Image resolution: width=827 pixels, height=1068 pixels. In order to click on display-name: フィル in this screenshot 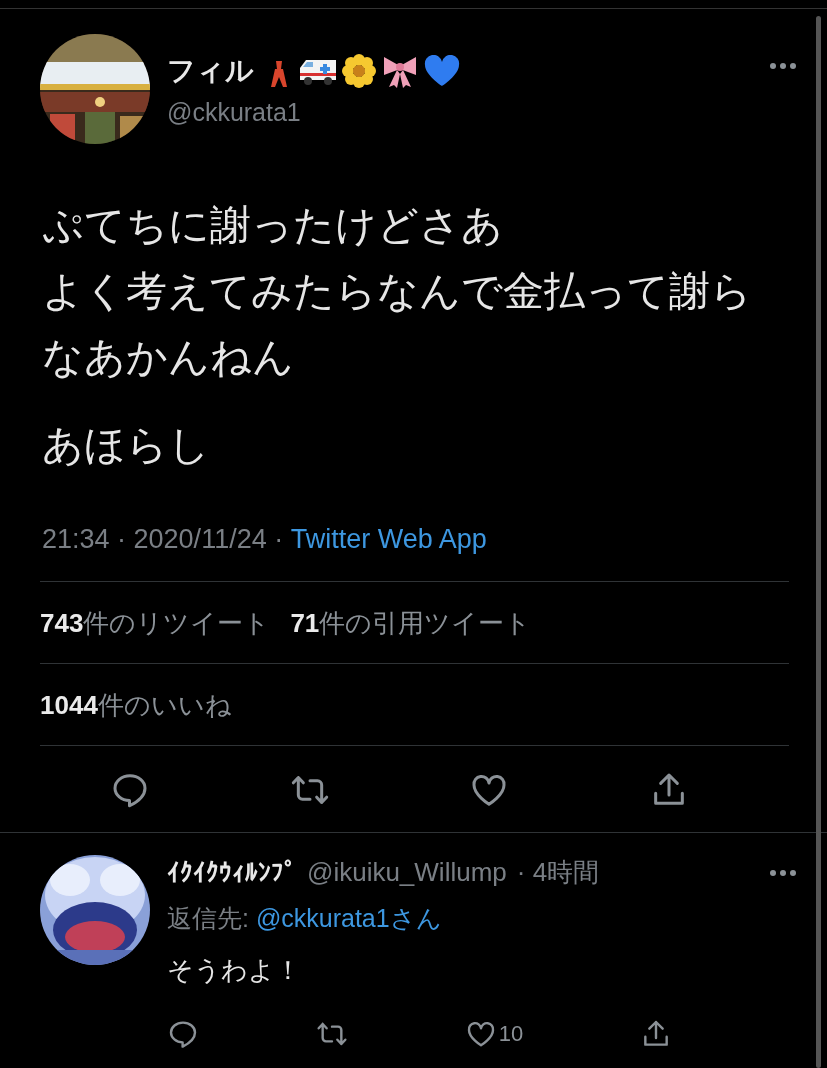, I will do `click(210, 70)`.